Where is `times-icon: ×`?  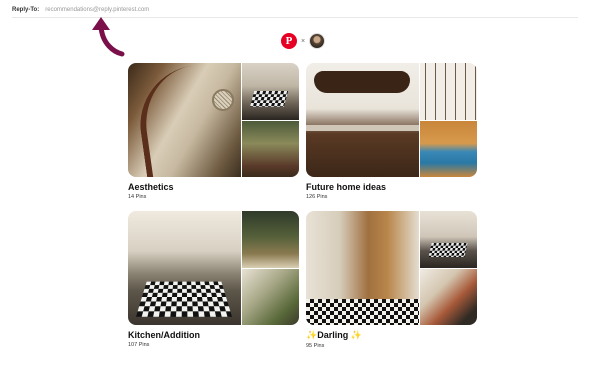 times-icon: × is located at coordinates (303, 41).